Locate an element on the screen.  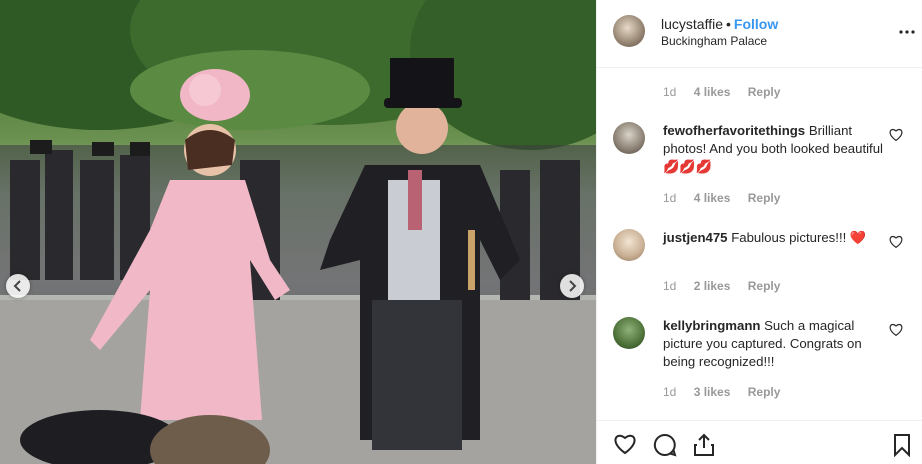
comment-meta: 1d 3 likes Reply is located at coordinates (728, 392).